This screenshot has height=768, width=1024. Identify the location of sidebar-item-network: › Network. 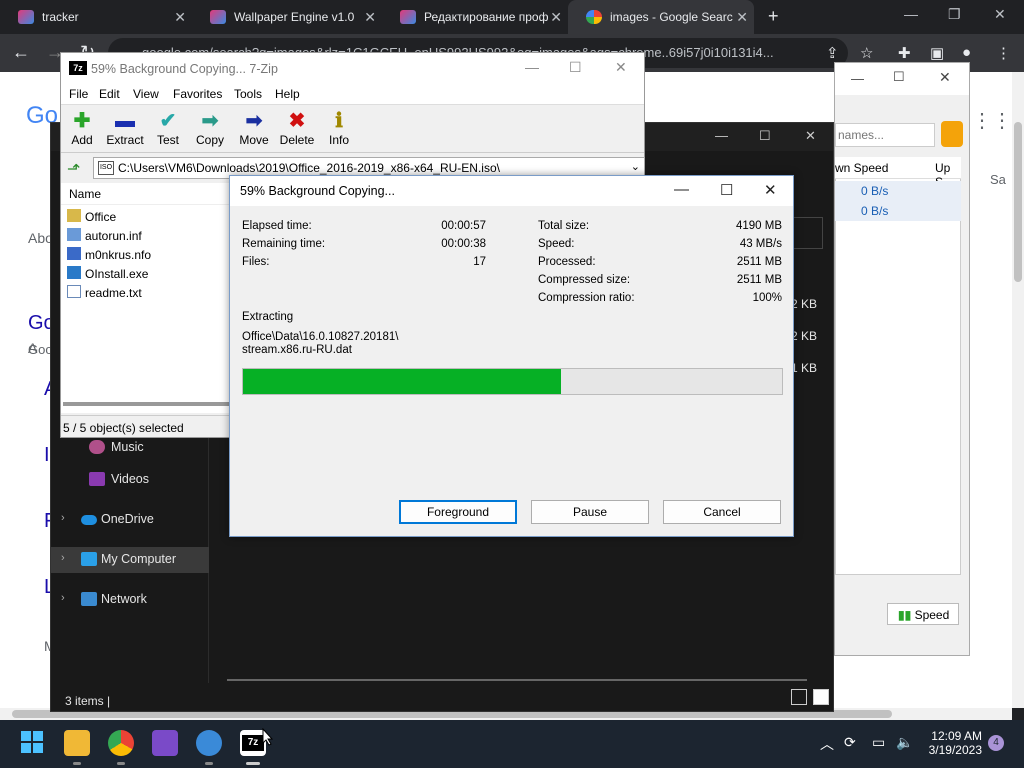
(130, 600).